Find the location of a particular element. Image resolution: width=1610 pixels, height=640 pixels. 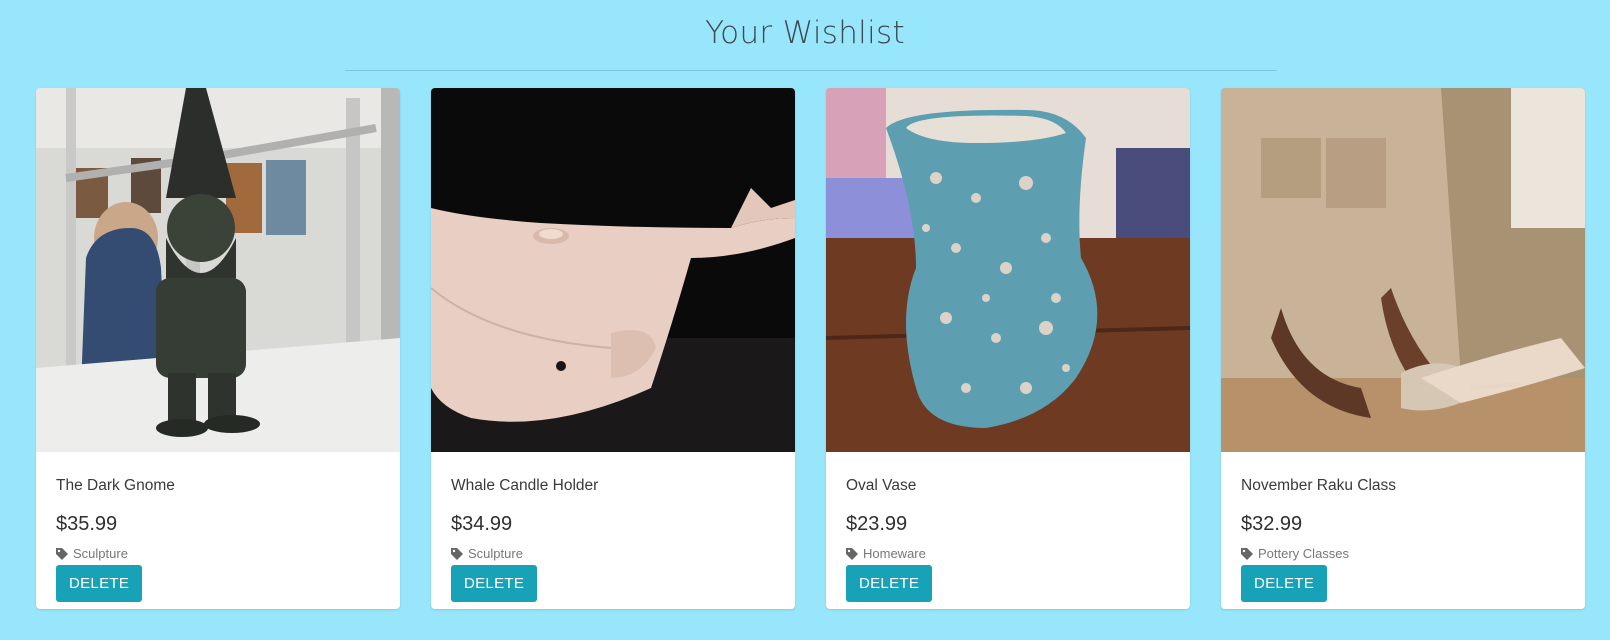

product-price: $35.99 is located at coordinates (87, 524).